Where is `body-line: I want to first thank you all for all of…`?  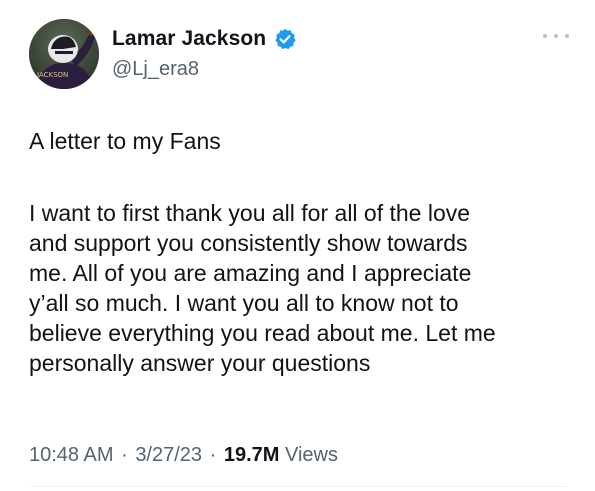 body-line: I want to first thank you all for all of… is located at coordinates (250, 213).